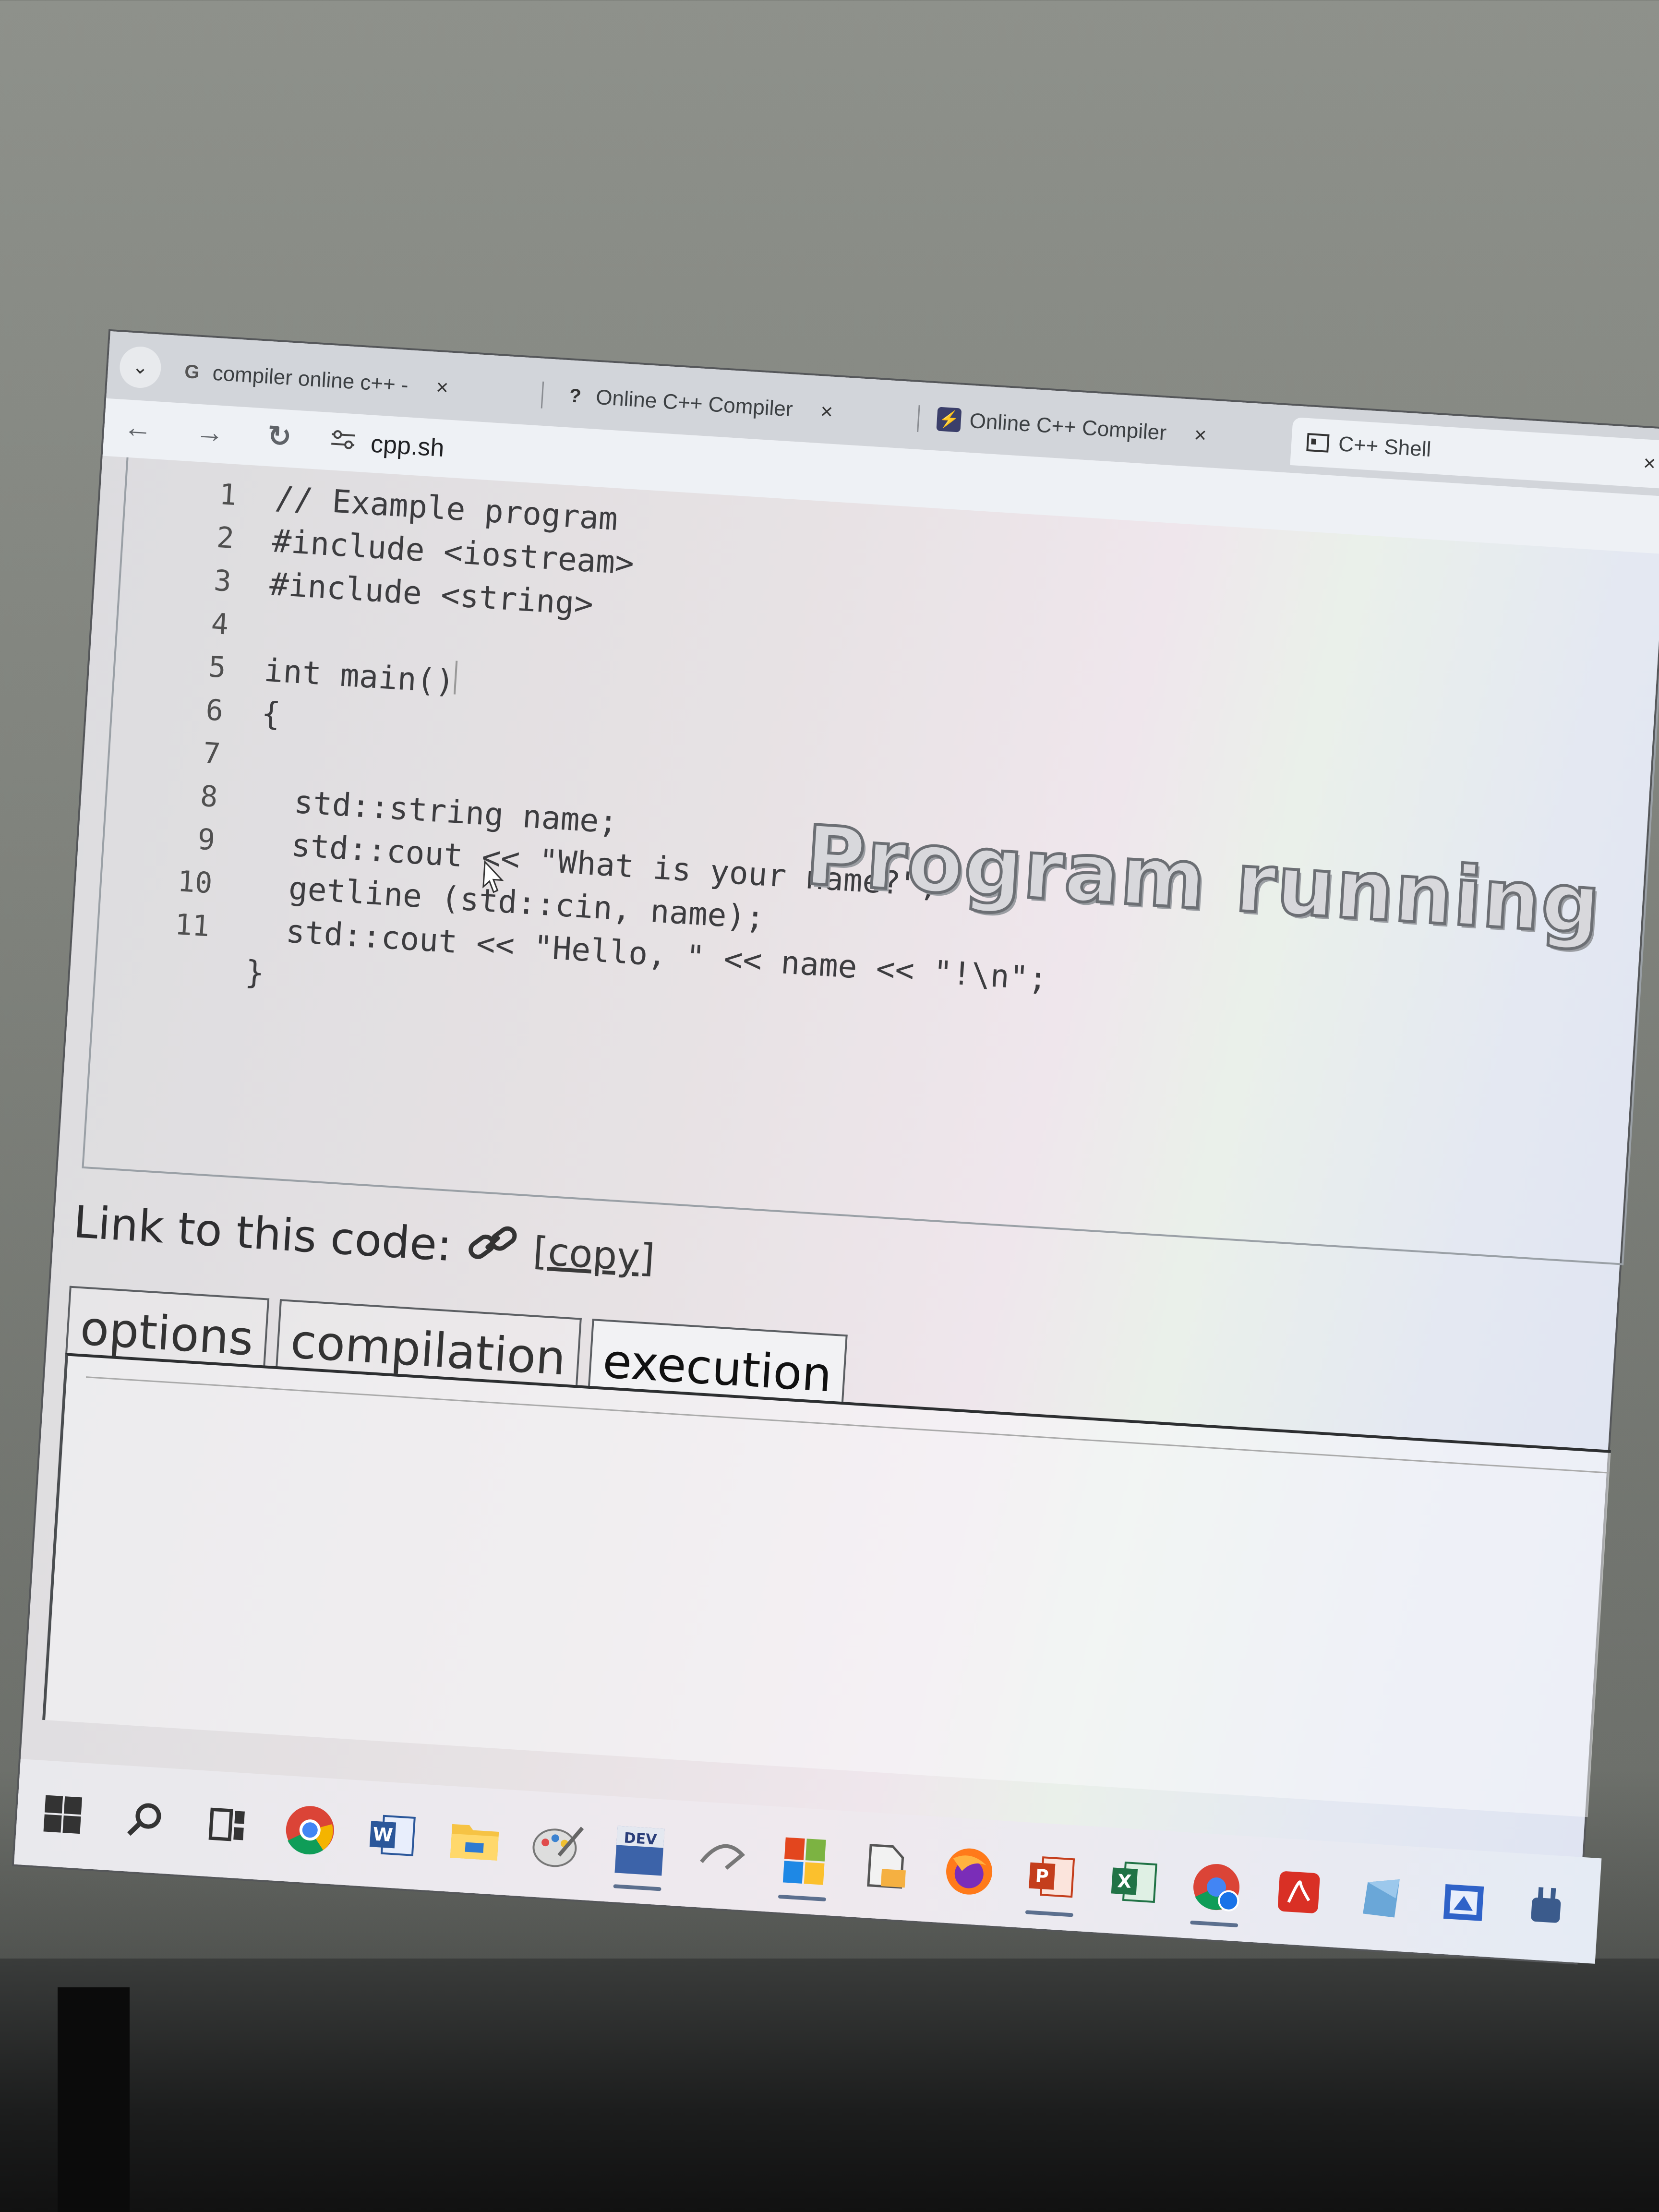  What do you see at coordinates (970, 1871) in the screenshot?
I see `firefox-icon` at bounding box center [970, 1871].